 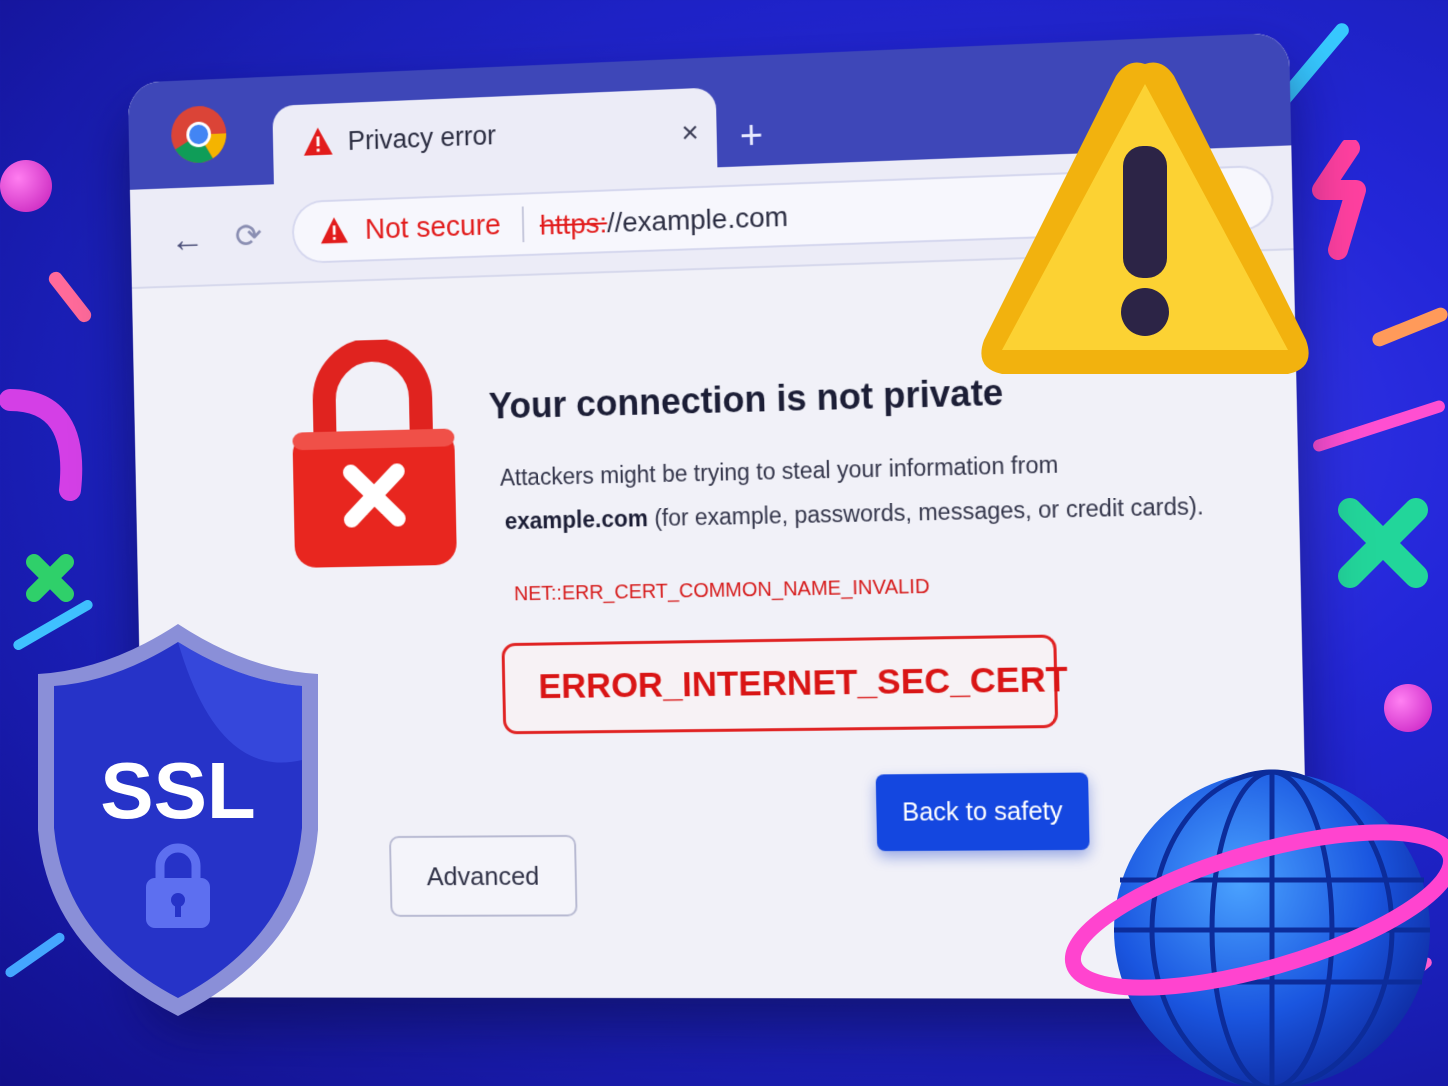 What do you see at coordinates (1256, 927) in the screenshot?
I see `globe-icon` at bounding box center [1256, 927].